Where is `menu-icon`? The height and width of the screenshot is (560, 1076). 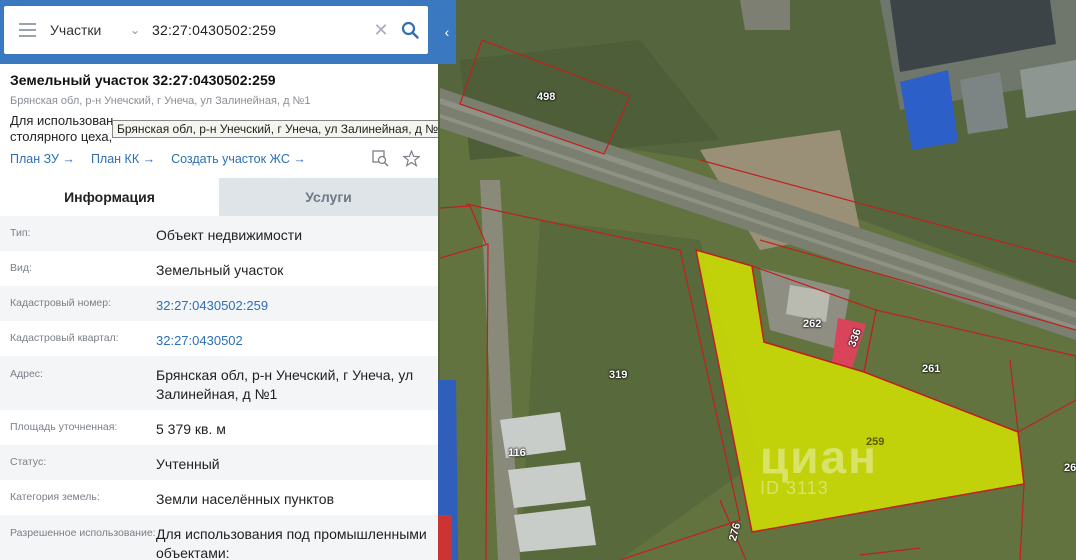
menu-icon is located at coordinates (27, 30).